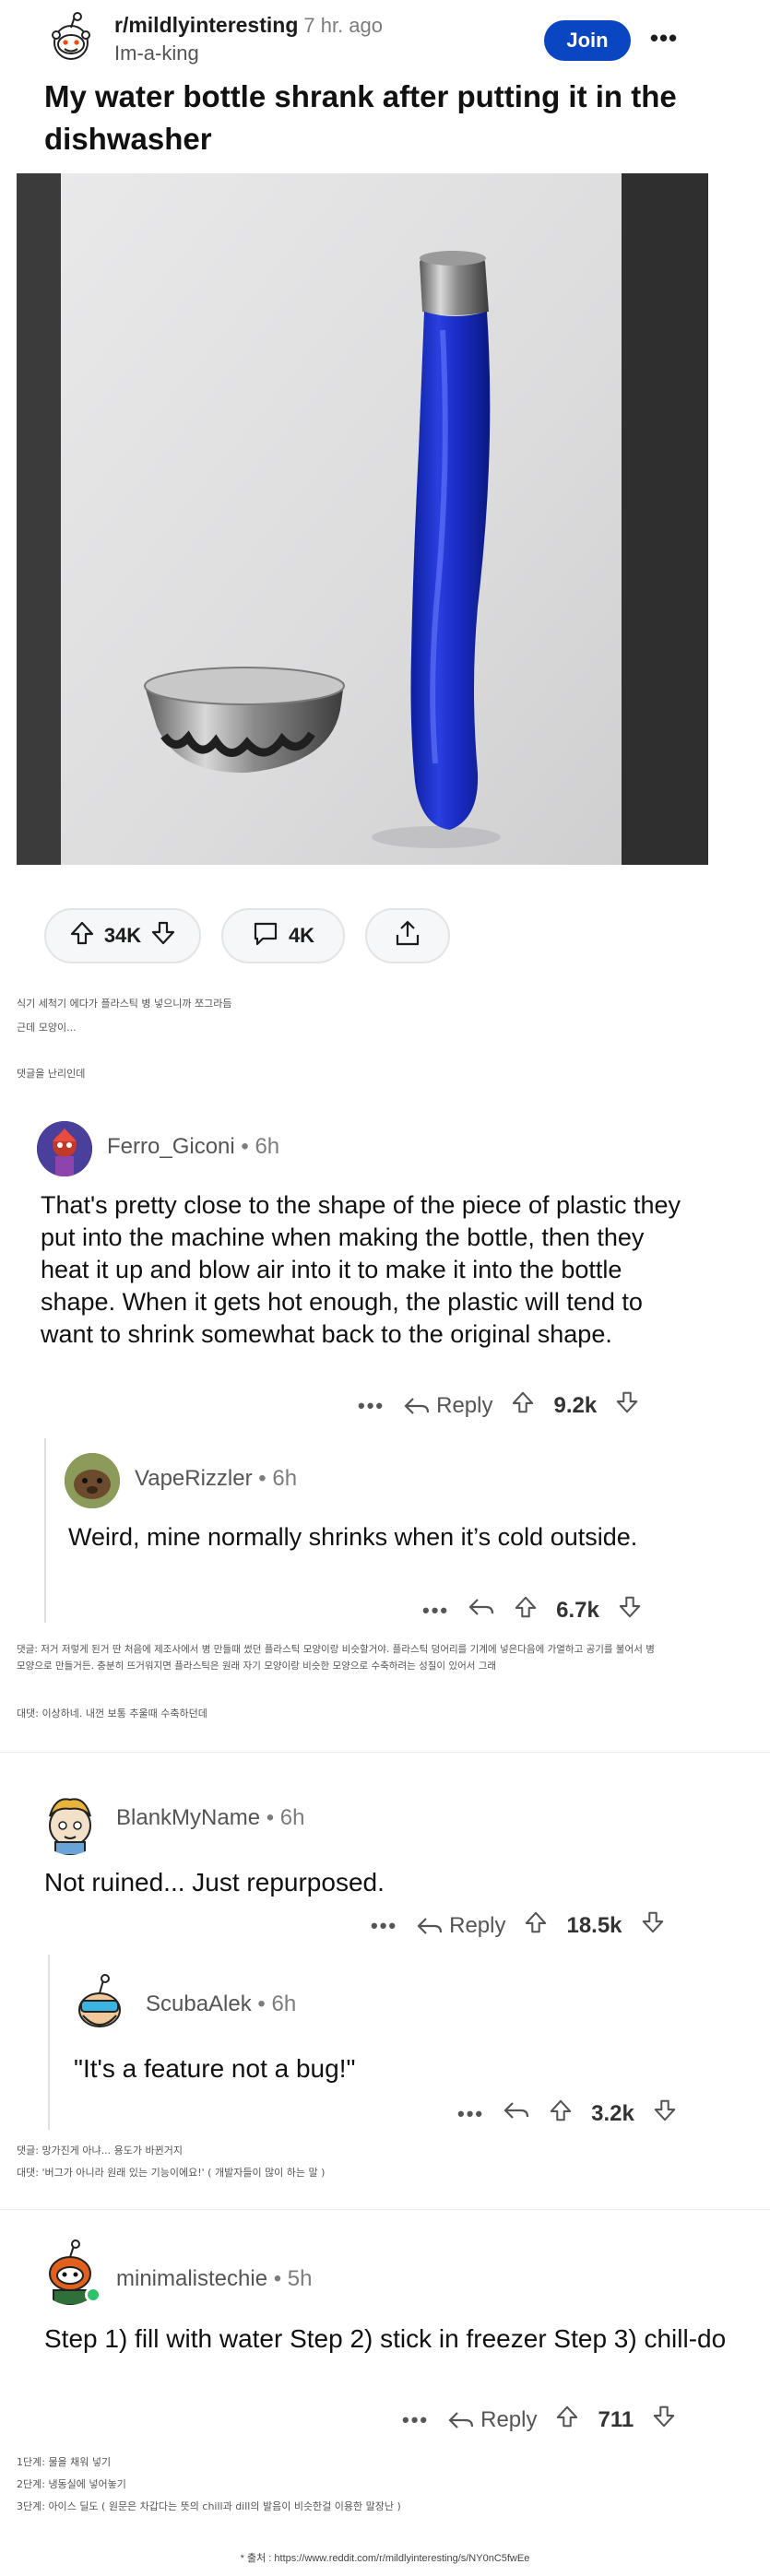  Describe the element at coordinates (112, 1713) in the screenshot. I see `translation-note: 대댓: 이상하네. 내껀 보통 추울때 수축하던데` at that location.